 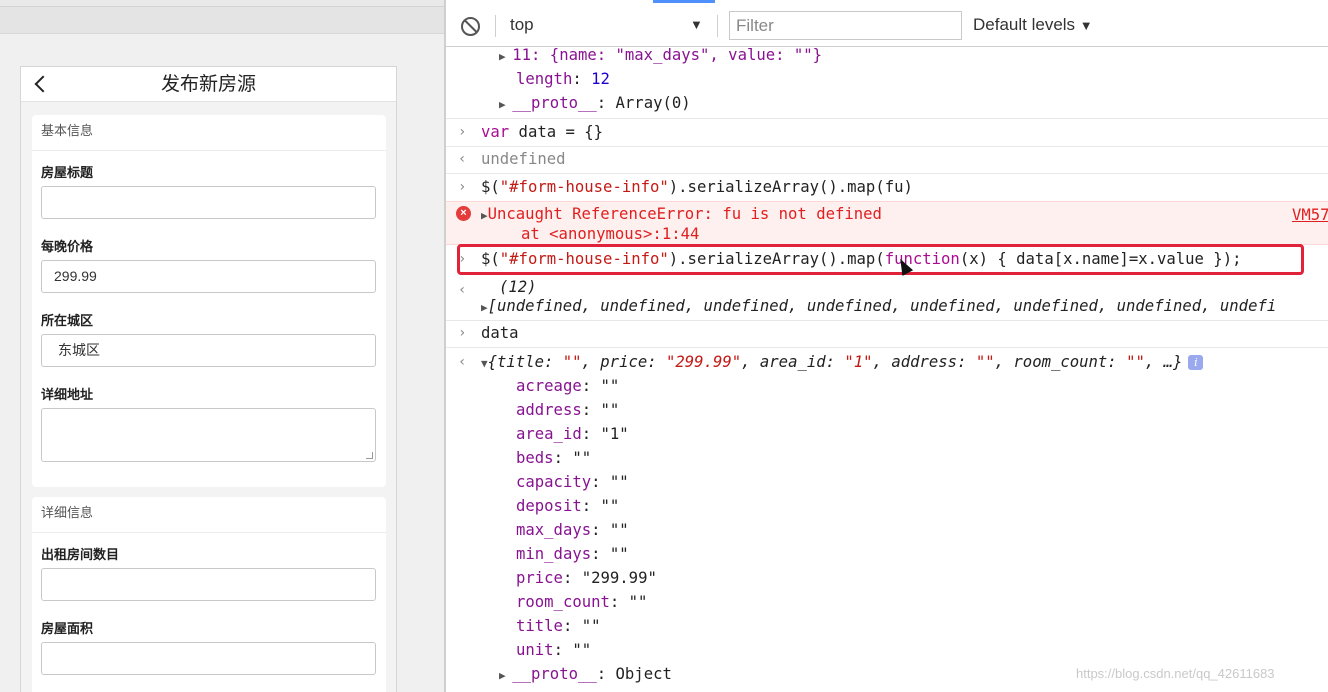 I want to click on room-count-label: 出租房间数目, so click(x=80, y=555).